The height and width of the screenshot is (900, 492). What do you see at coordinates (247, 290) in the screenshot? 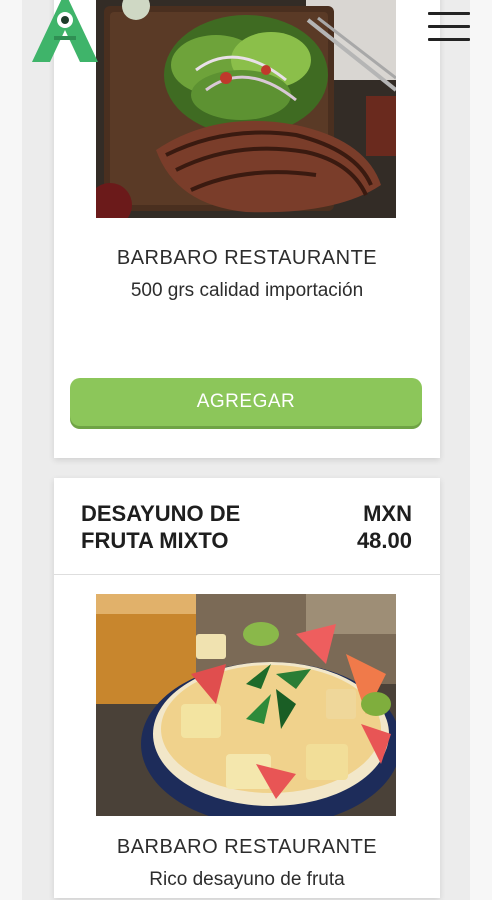
I see `product-description: 500 grs calidad importación` at bounding box center [247, 290].